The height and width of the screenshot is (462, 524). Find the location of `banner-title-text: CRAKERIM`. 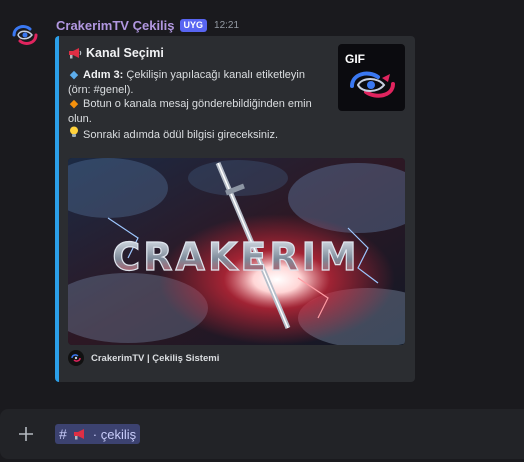

banner-title-text: CRAKERIM is located at coordinates (235, 257).